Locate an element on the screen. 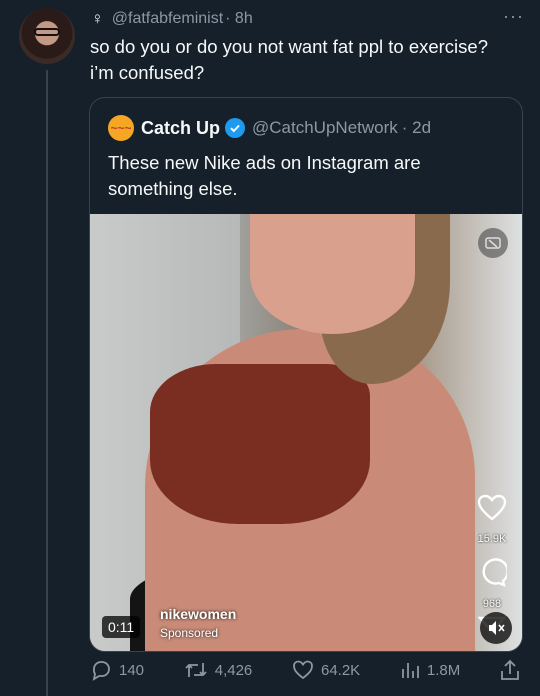 The width and height of the screenshot is (540, 696). retweet-button: 4,426 is located at coordinates (218, 670).